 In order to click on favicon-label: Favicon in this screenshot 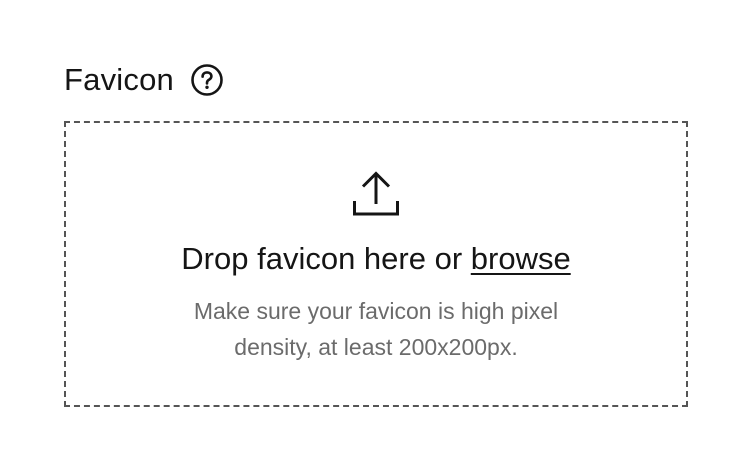, I will do `click(119, 79)`.